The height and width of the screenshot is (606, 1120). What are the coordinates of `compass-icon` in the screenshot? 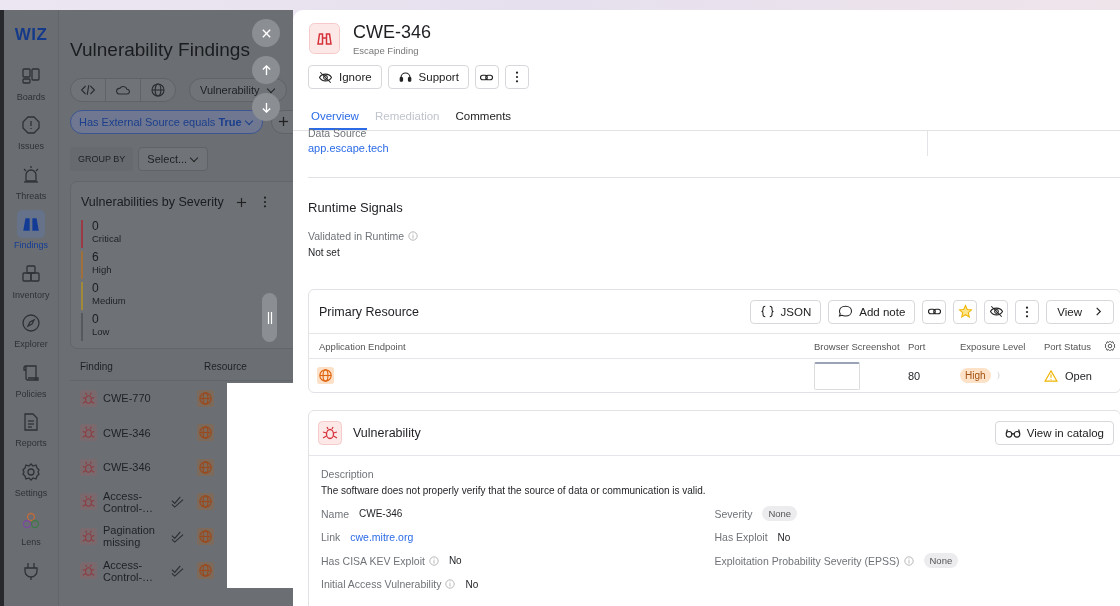 It's located at (31, 323).